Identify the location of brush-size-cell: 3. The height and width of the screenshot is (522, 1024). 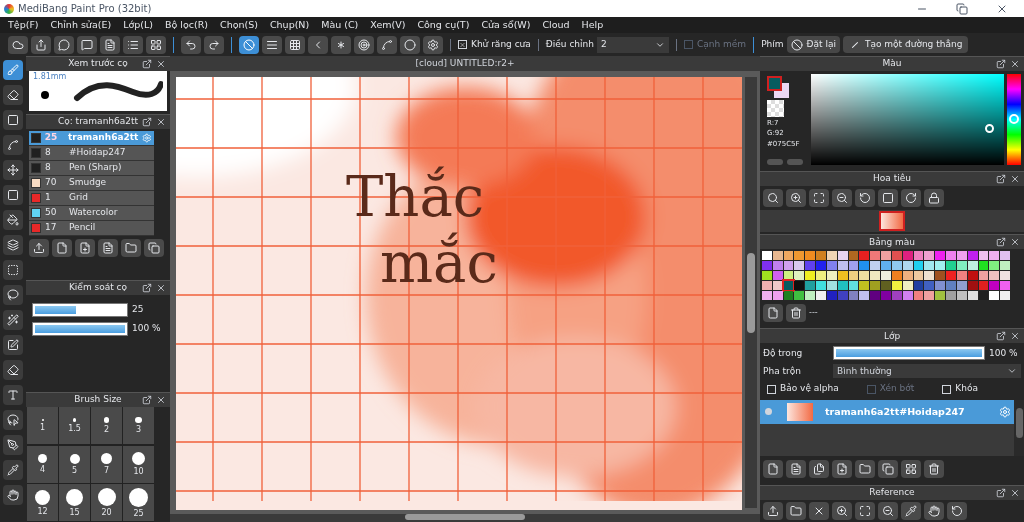
(138, 425).